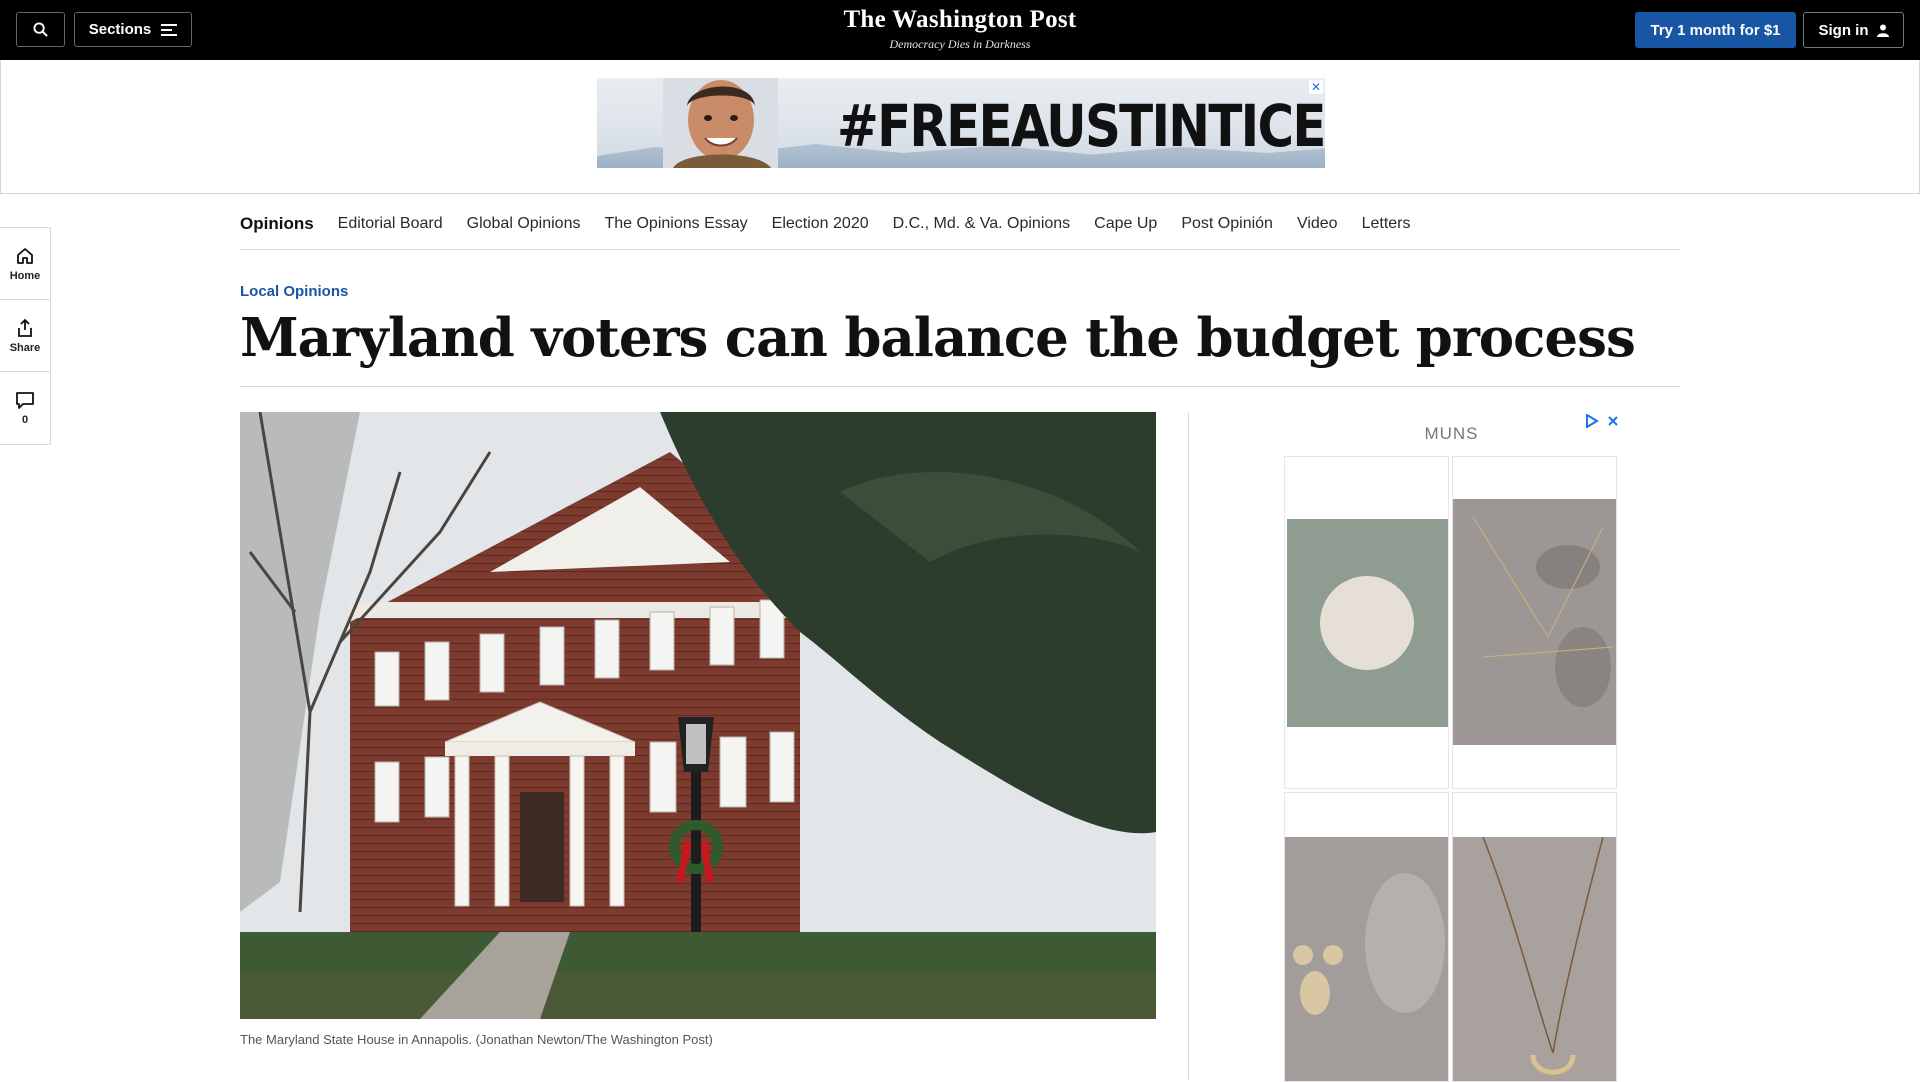 This screenshot has height=1082, width=1920. I want to click on sections-button: Sections, so click(133, 29).